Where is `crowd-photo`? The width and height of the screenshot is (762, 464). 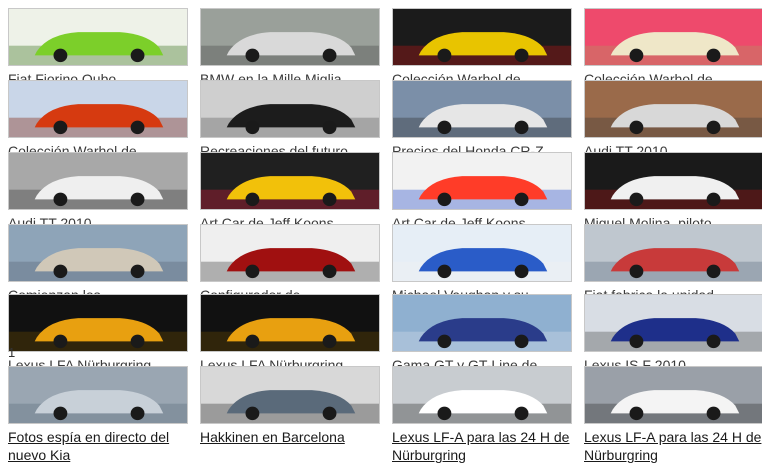
crowd-photo is located at coordinates (673, 253).